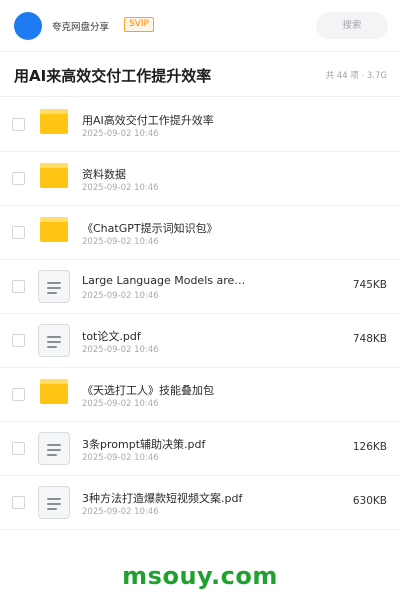  What do you see at coordinates (356, 76) in the screenshot?
I see `item-count-summary: 共 44 项 · 3.7G` at bounding box center [356, 76].